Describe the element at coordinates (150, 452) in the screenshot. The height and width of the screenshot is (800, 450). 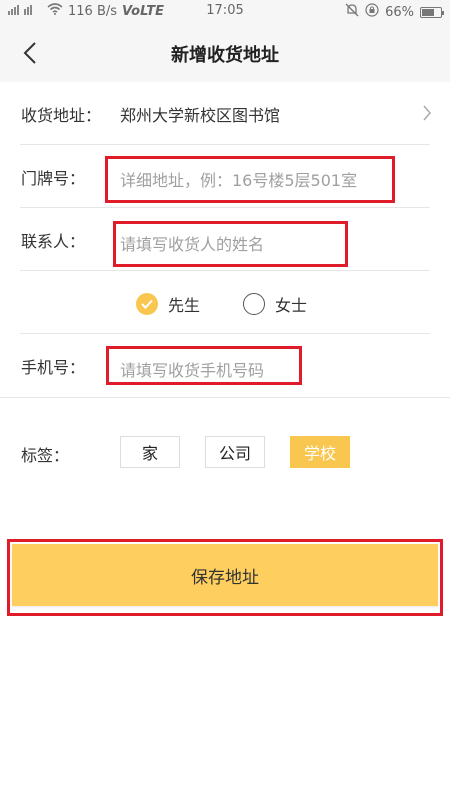
I see `tag-home: 家` at that location.